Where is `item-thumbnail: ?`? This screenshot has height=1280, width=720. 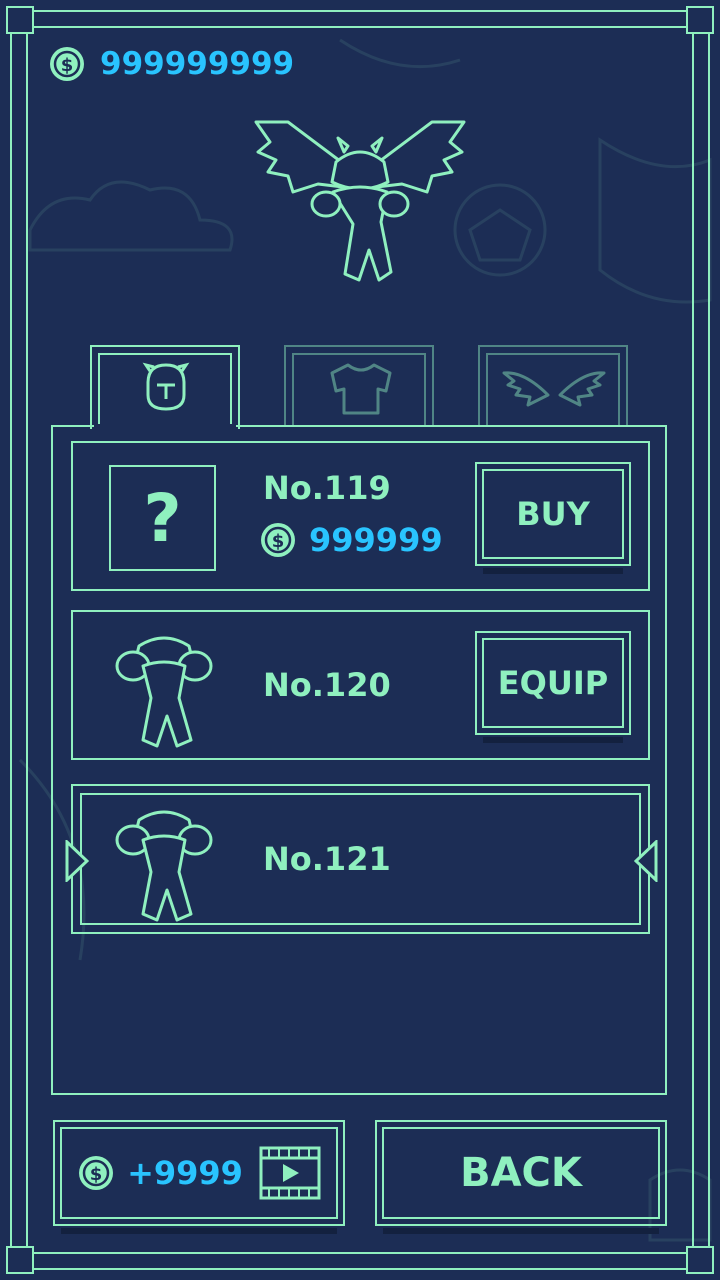 item-thumbnail: ? is located at coordinates (162, 518).